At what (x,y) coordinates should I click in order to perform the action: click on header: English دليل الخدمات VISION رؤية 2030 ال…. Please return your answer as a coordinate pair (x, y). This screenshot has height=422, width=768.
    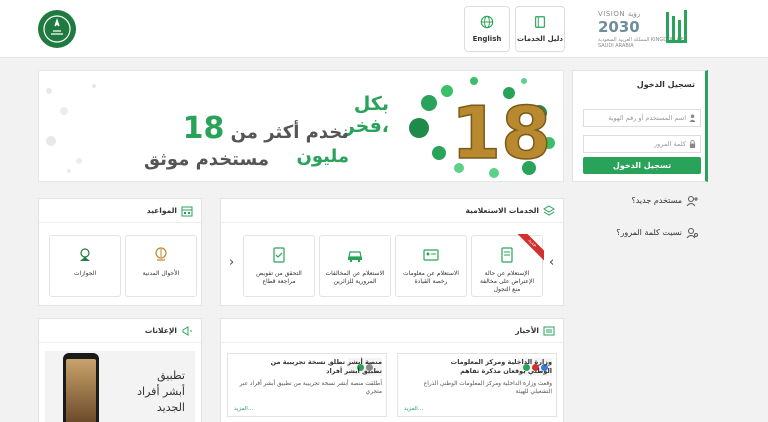
    Looking at the image, I should click on (384, 29).